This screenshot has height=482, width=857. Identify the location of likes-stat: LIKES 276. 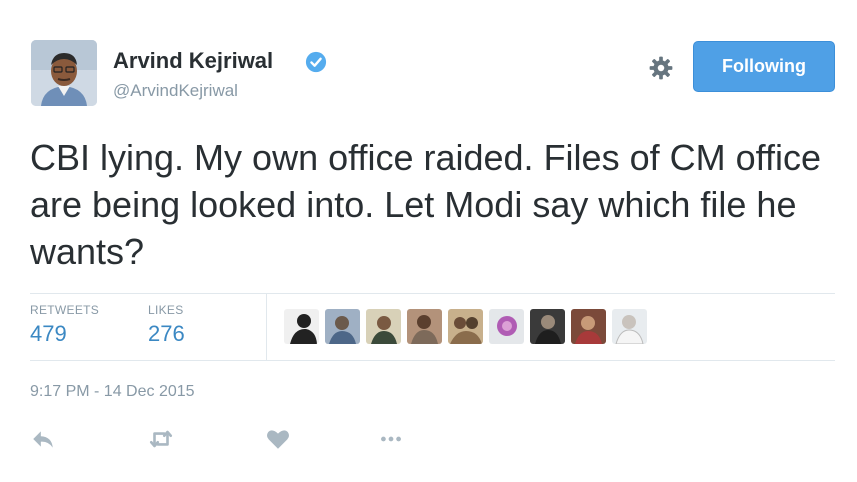
(166, 325).